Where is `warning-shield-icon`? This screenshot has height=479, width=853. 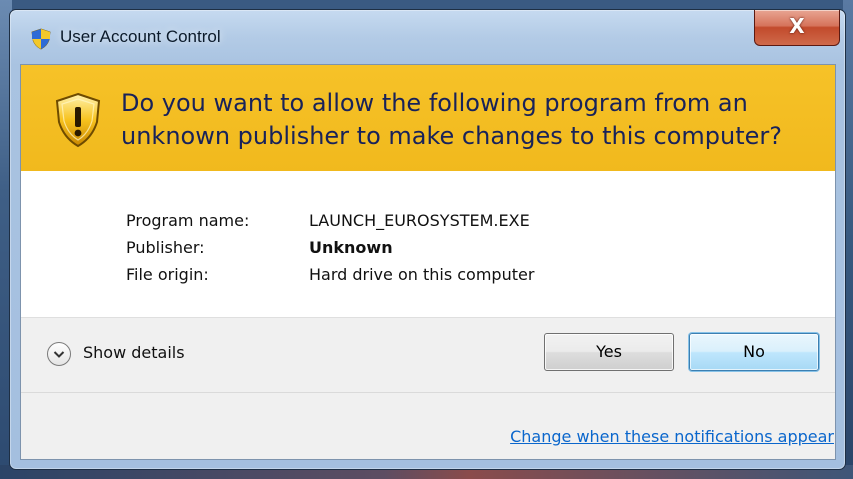
warning-shield-icon is located at coordinates (78, 120).